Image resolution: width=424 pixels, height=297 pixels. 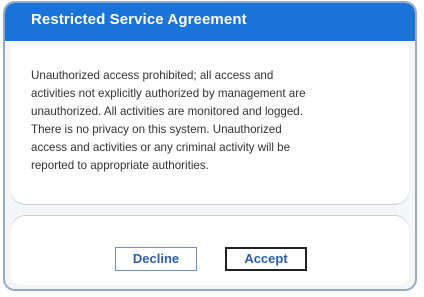 I want to click on dialog-title: Restricted Service Agreement, so click(x=139, y=19).